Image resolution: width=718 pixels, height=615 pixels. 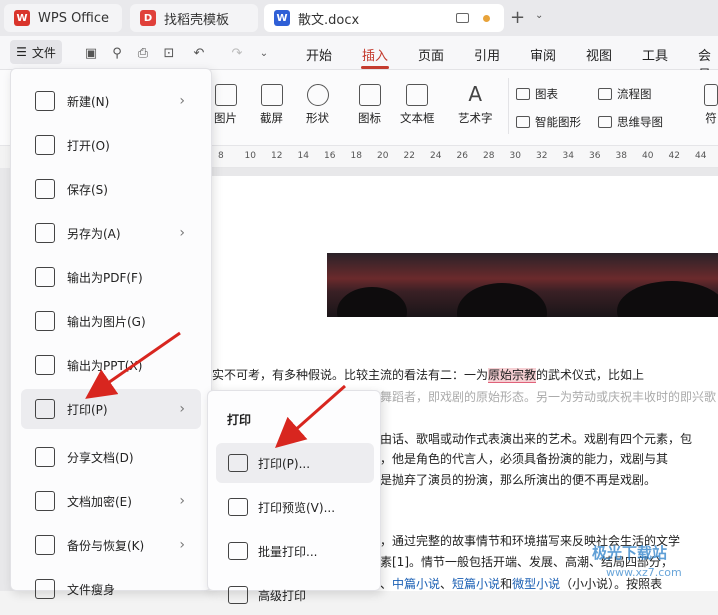 I want to click on menu-item-label: 文件瘦身, so click(x=91, y=589).